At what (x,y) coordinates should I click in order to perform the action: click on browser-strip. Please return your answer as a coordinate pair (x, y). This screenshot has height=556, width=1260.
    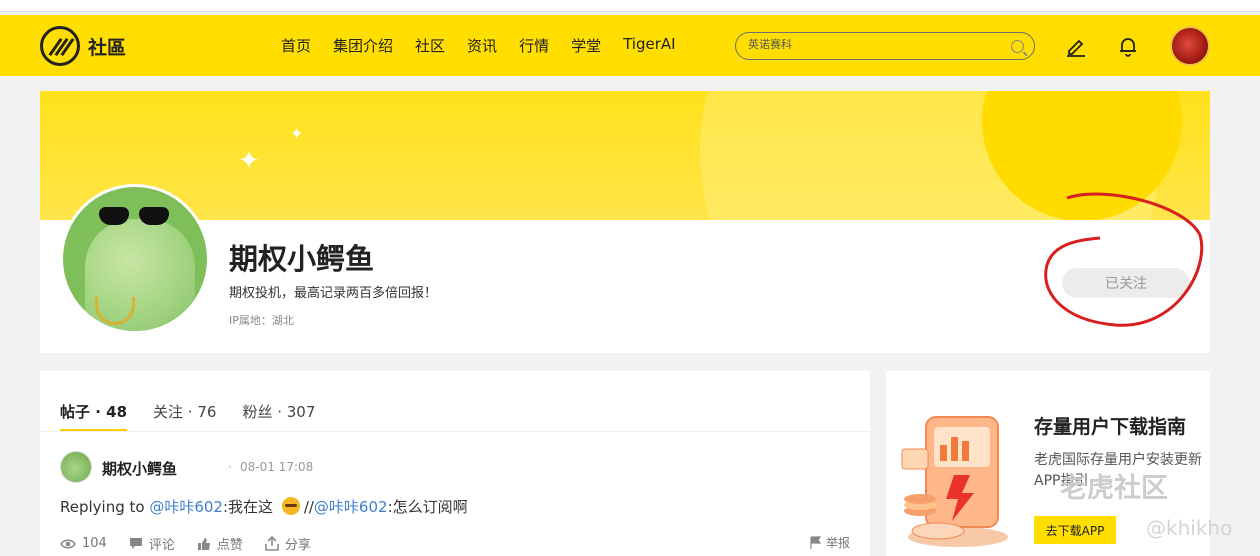
    Looking at the image, I should click on (630, 6).